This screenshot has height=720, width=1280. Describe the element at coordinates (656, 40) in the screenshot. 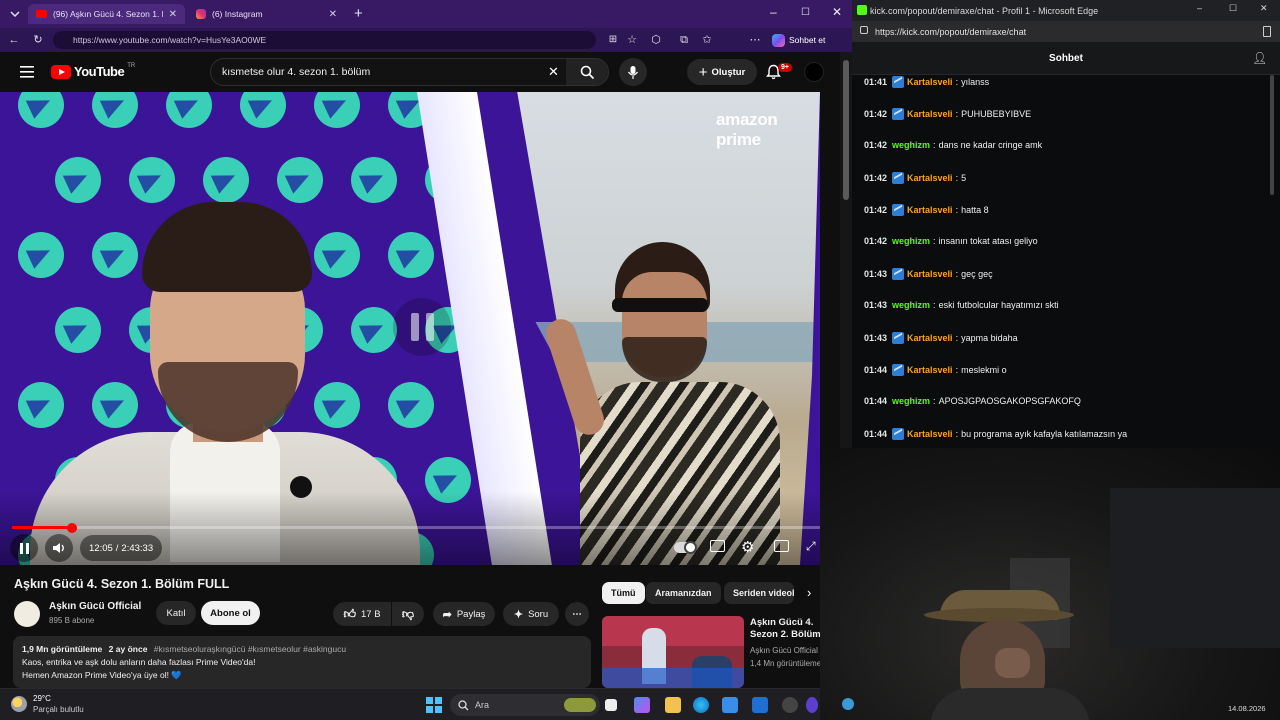

I see `extensions-icon: ⬡` at that location.